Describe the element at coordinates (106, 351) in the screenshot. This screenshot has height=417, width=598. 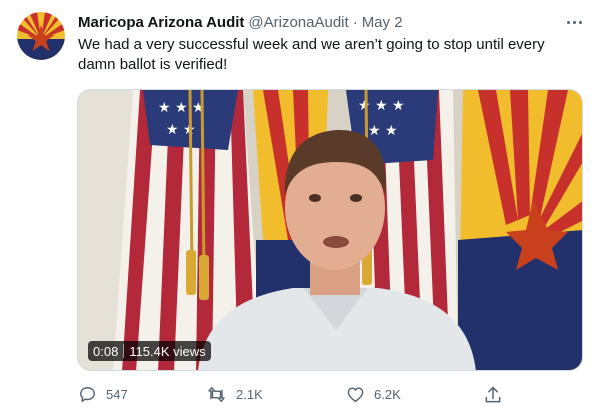
I see `video-duration: 0:08` at that location.